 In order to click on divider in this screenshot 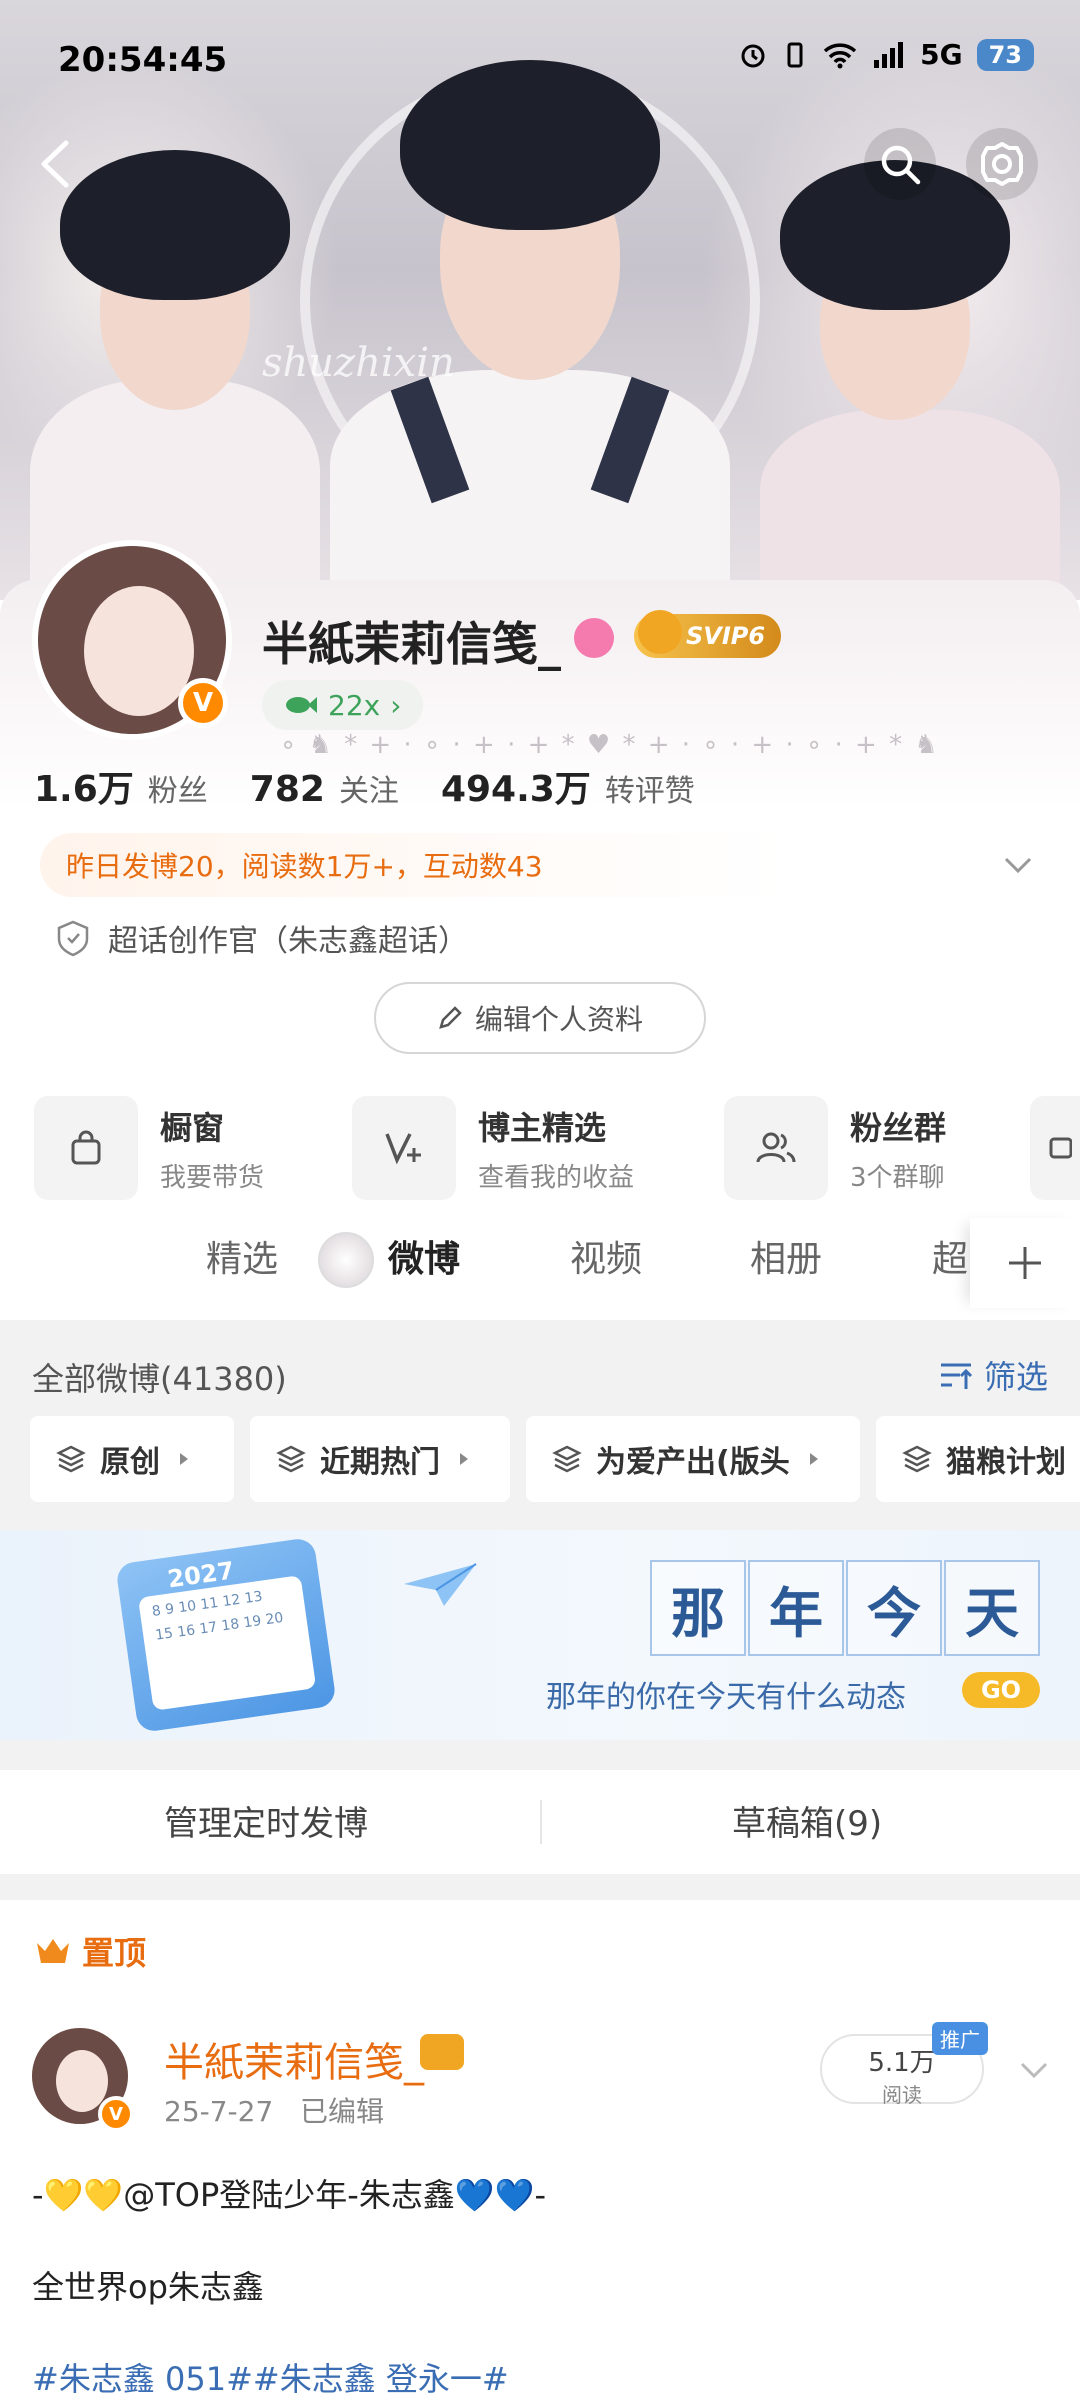, I will do `click(541, 1822)`.